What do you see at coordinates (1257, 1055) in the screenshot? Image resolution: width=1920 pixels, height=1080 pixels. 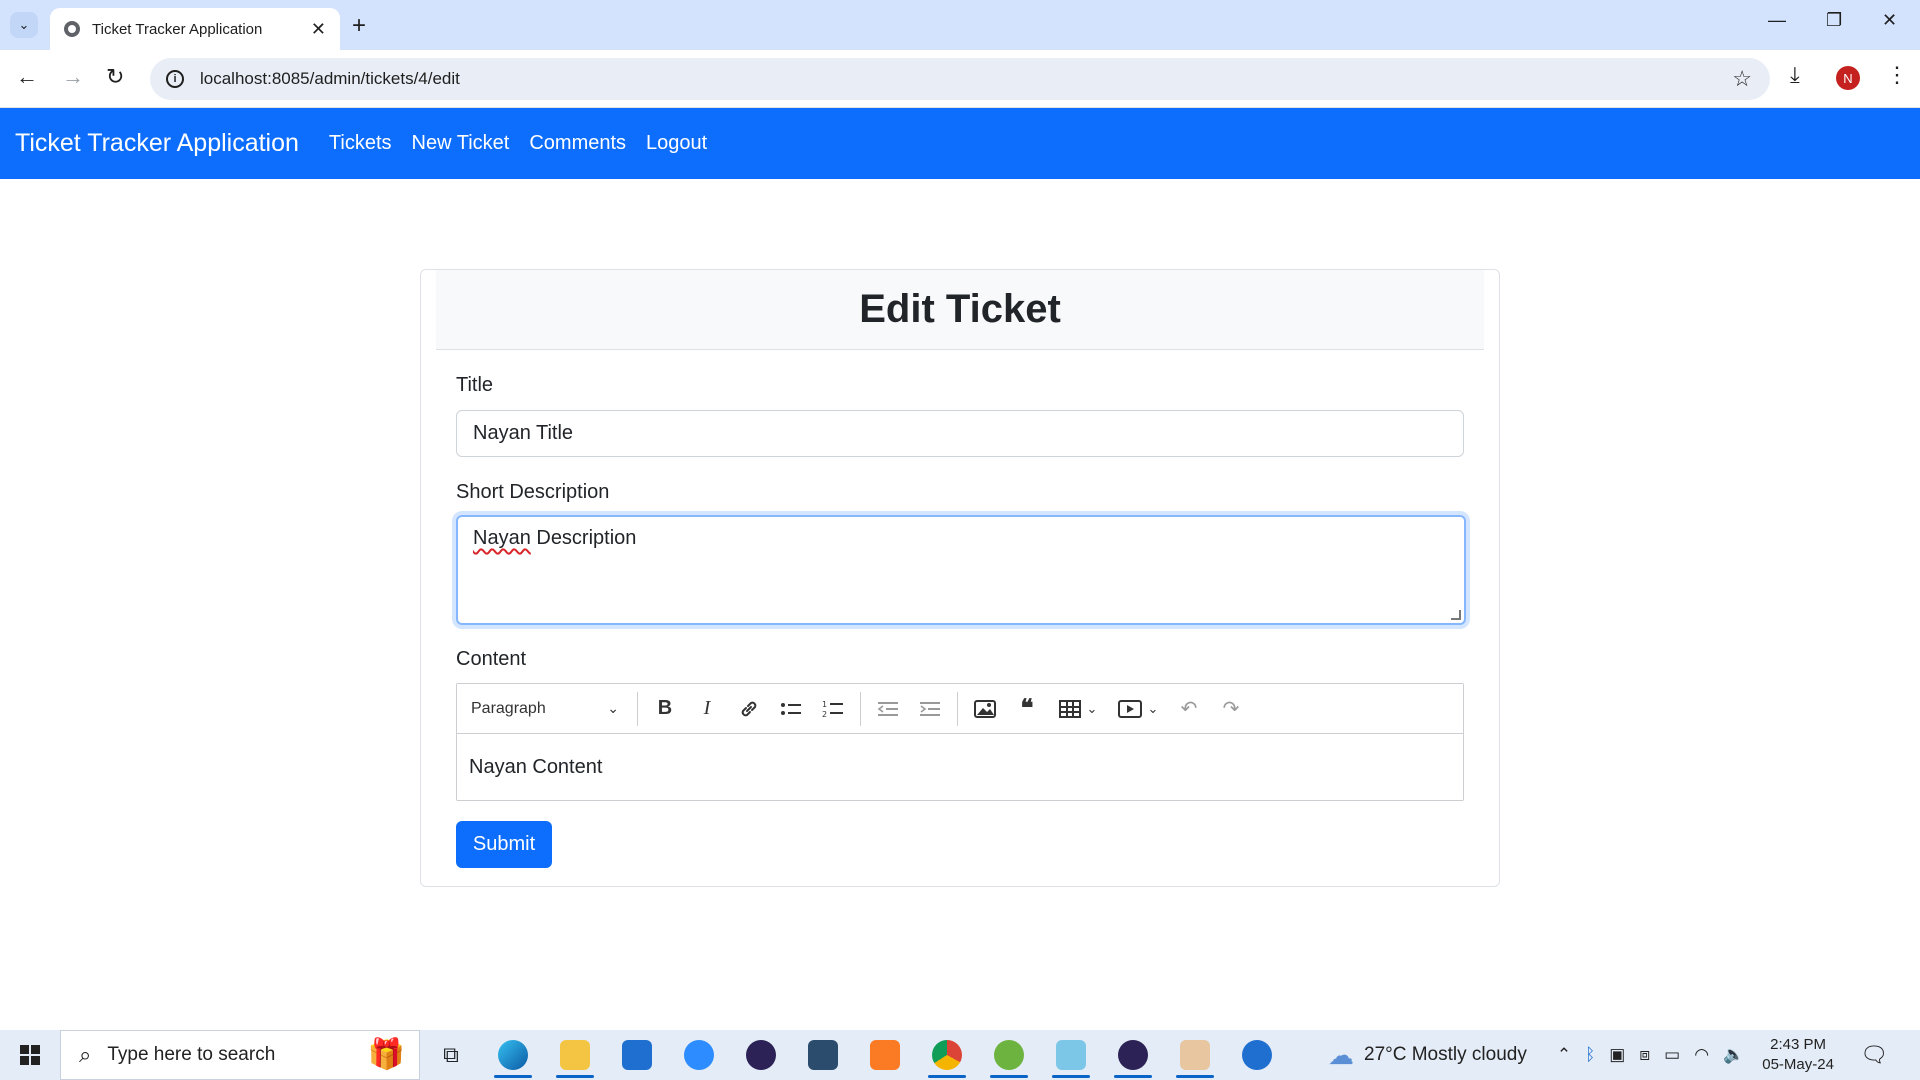 I see `help-icon` at bounding box center [1257, 1055].